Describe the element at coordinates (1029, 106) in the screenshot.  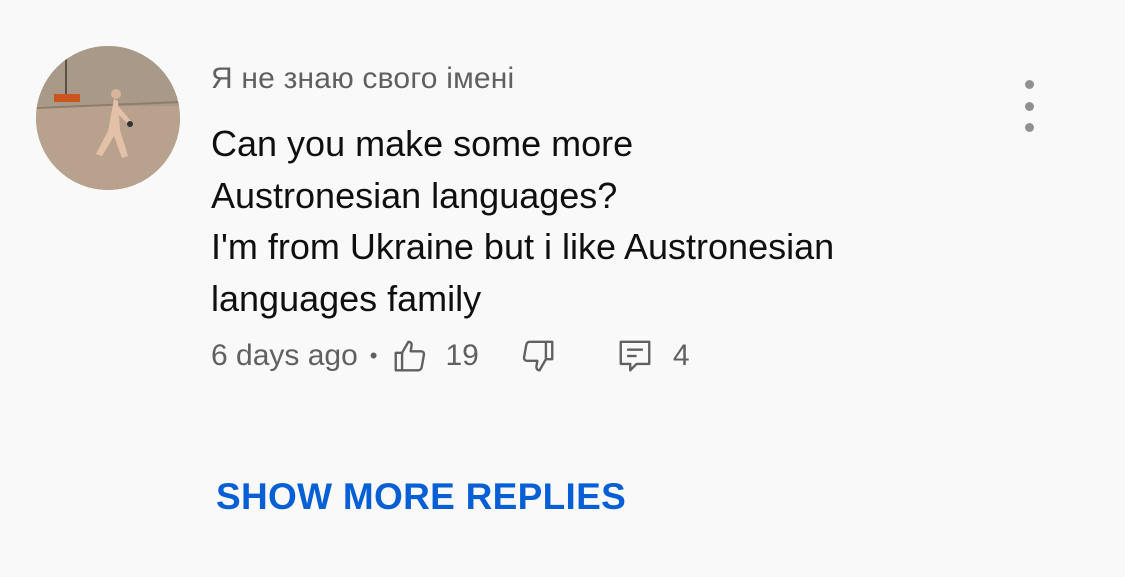
I see `more-options-button` at that location.